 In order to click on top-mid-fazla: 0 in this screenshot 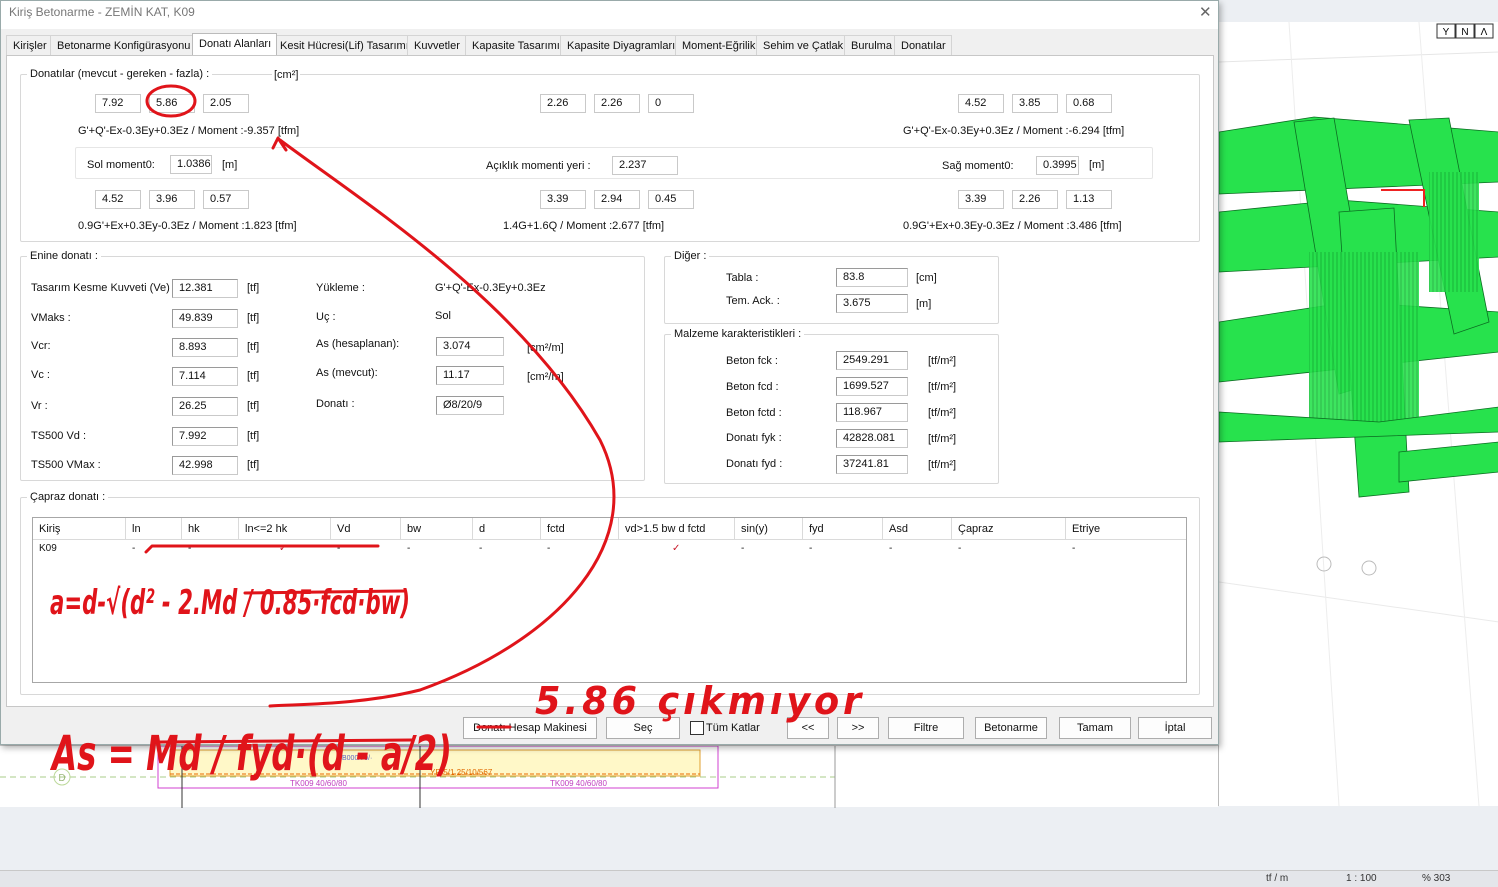, I will do `click(671, 103)`.